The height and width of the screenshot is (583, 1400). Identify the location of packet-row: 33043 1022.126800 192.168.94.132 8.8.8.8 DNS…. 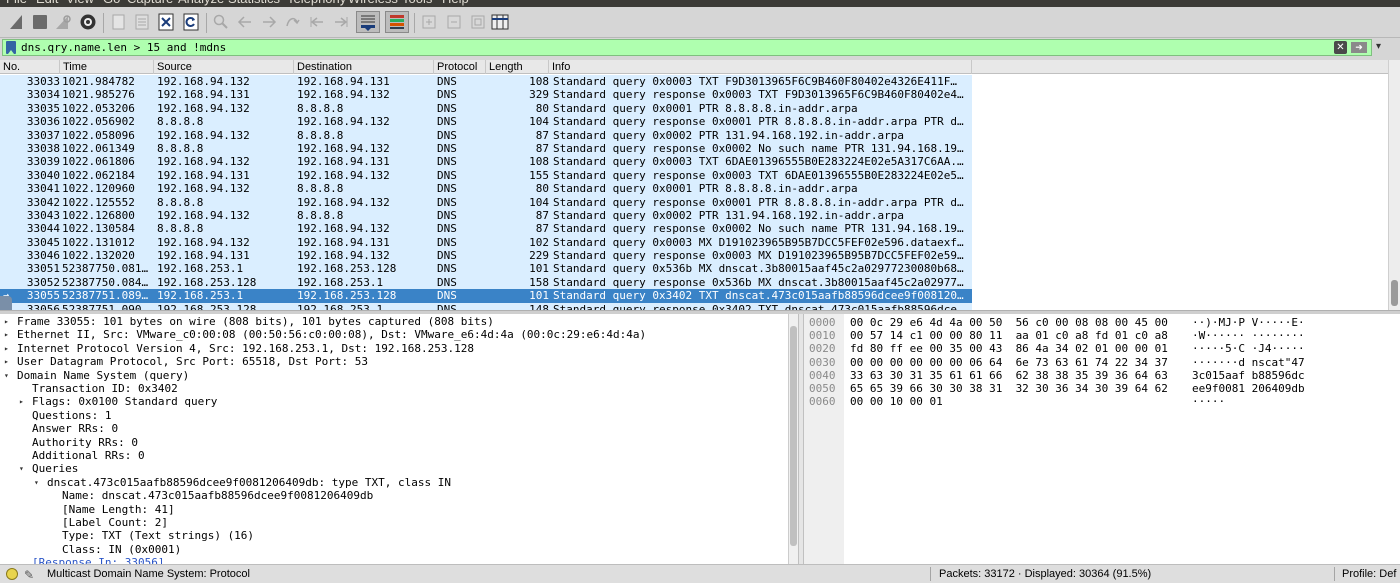
(486, 215).